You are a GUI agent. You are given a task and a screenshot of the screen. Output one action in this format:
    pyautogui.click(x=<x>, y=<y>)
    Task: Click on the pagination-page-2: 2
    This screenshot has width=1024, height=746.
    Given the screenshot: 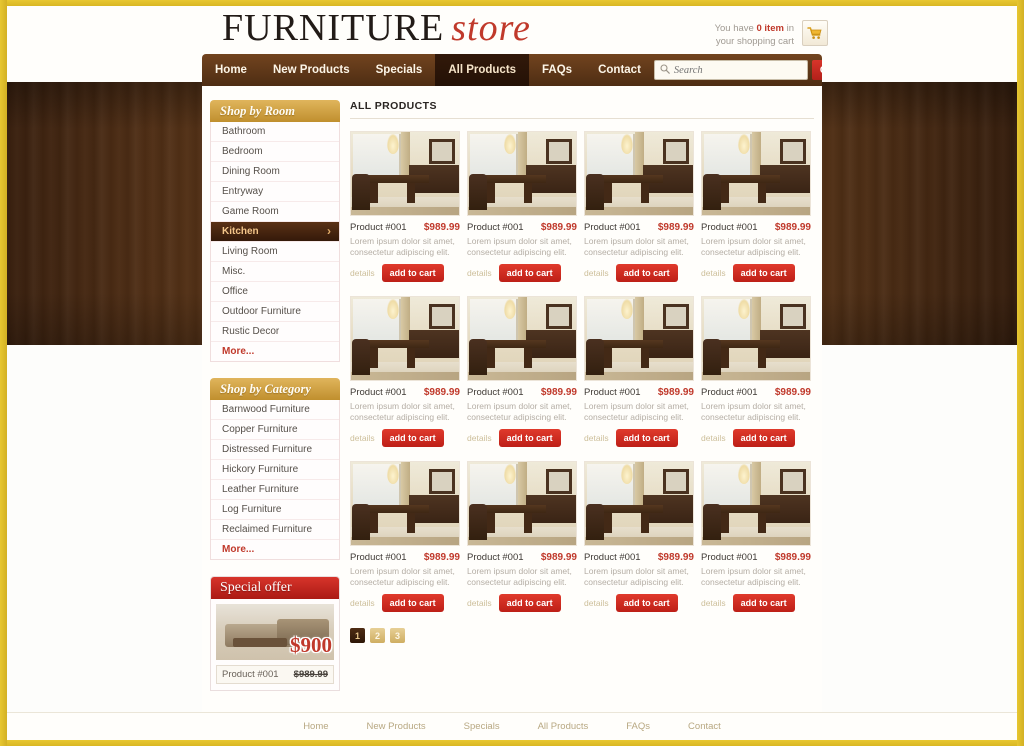 What is the action you would take?
    pyautogui.click(x=377, y=635)
    